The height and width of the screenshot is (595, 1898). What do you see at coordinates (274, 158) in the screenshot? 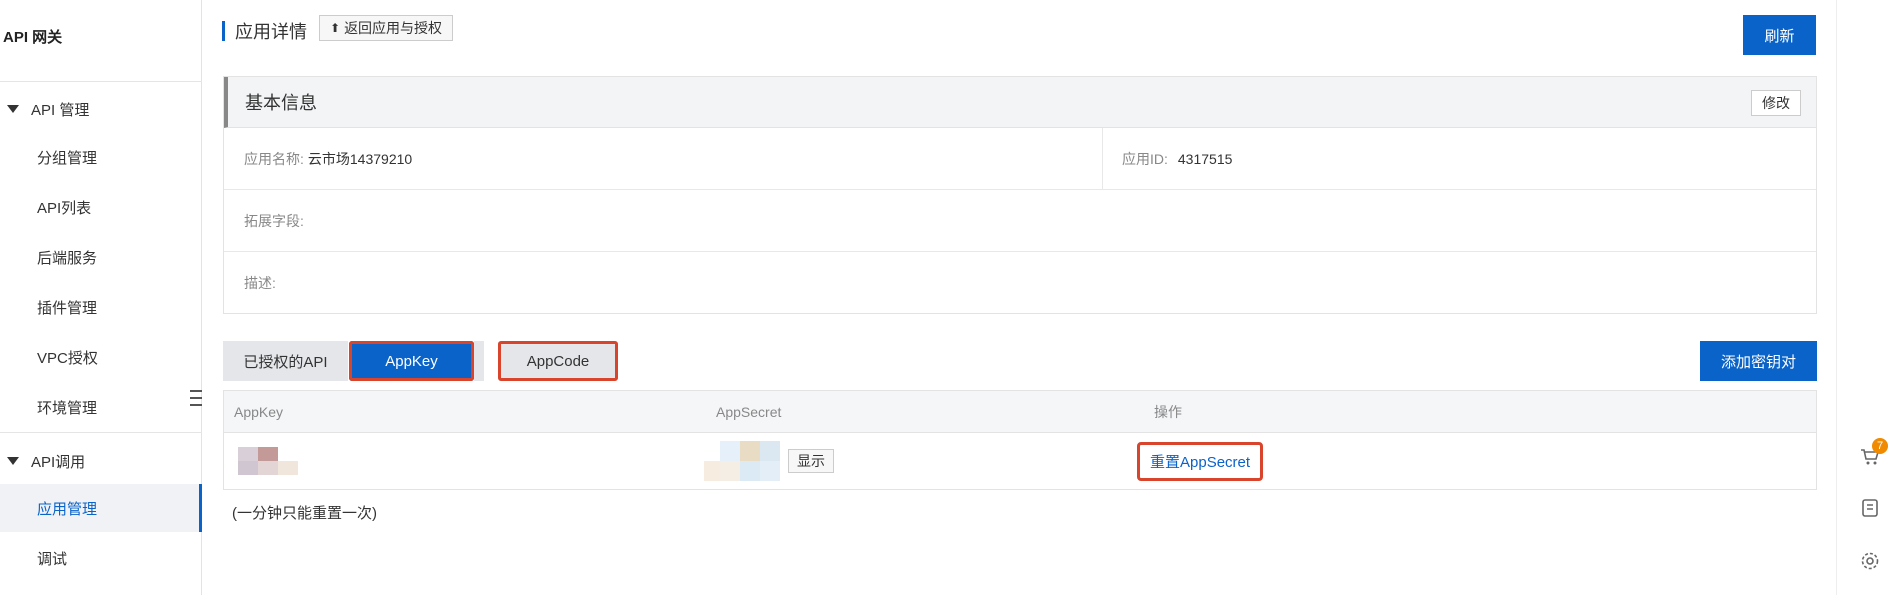
I see `app-name-label: 应用名称:` at bounding box center [274, 158].